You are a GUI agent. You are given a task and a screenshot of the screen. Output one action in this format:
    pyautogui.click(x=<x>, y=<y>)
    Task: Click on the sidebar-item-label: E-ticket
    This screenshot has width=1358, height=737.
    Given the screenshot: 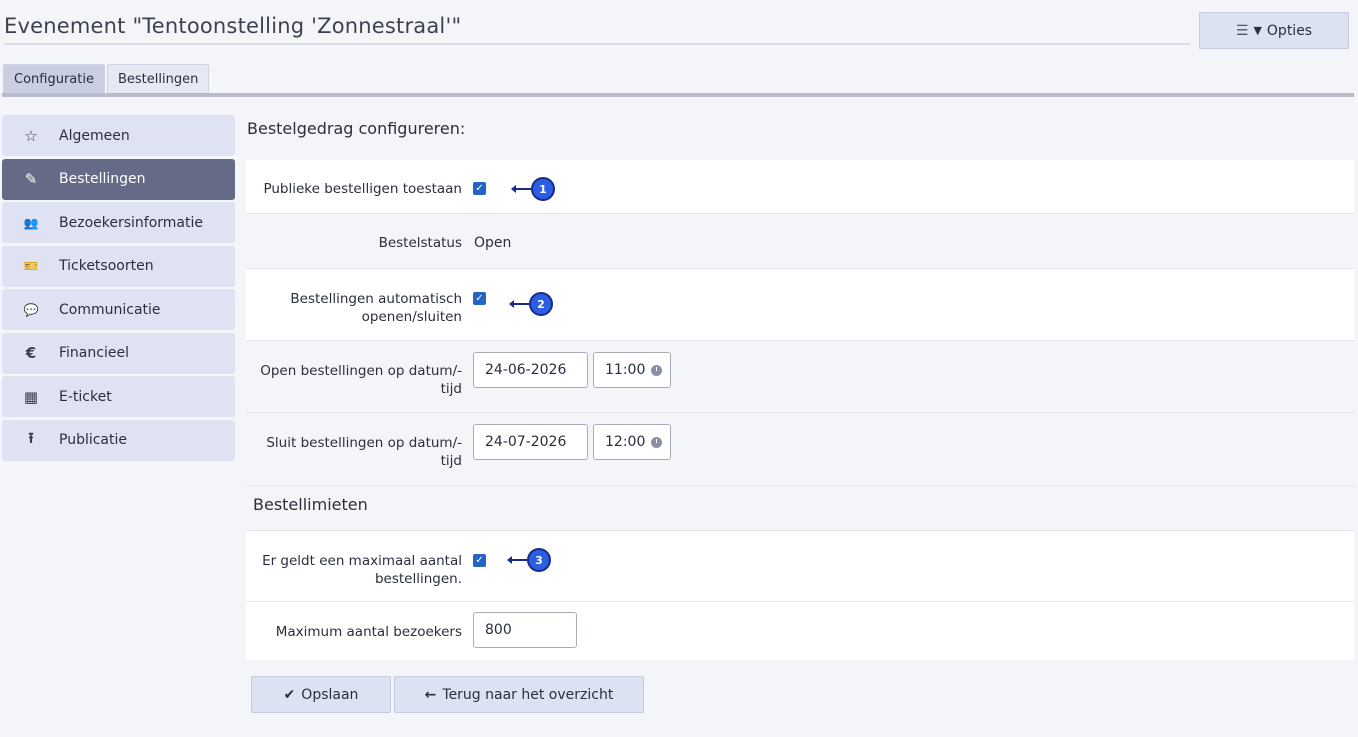 What is the action you would take?
    pyautogui.click(x=85, y=396)
    